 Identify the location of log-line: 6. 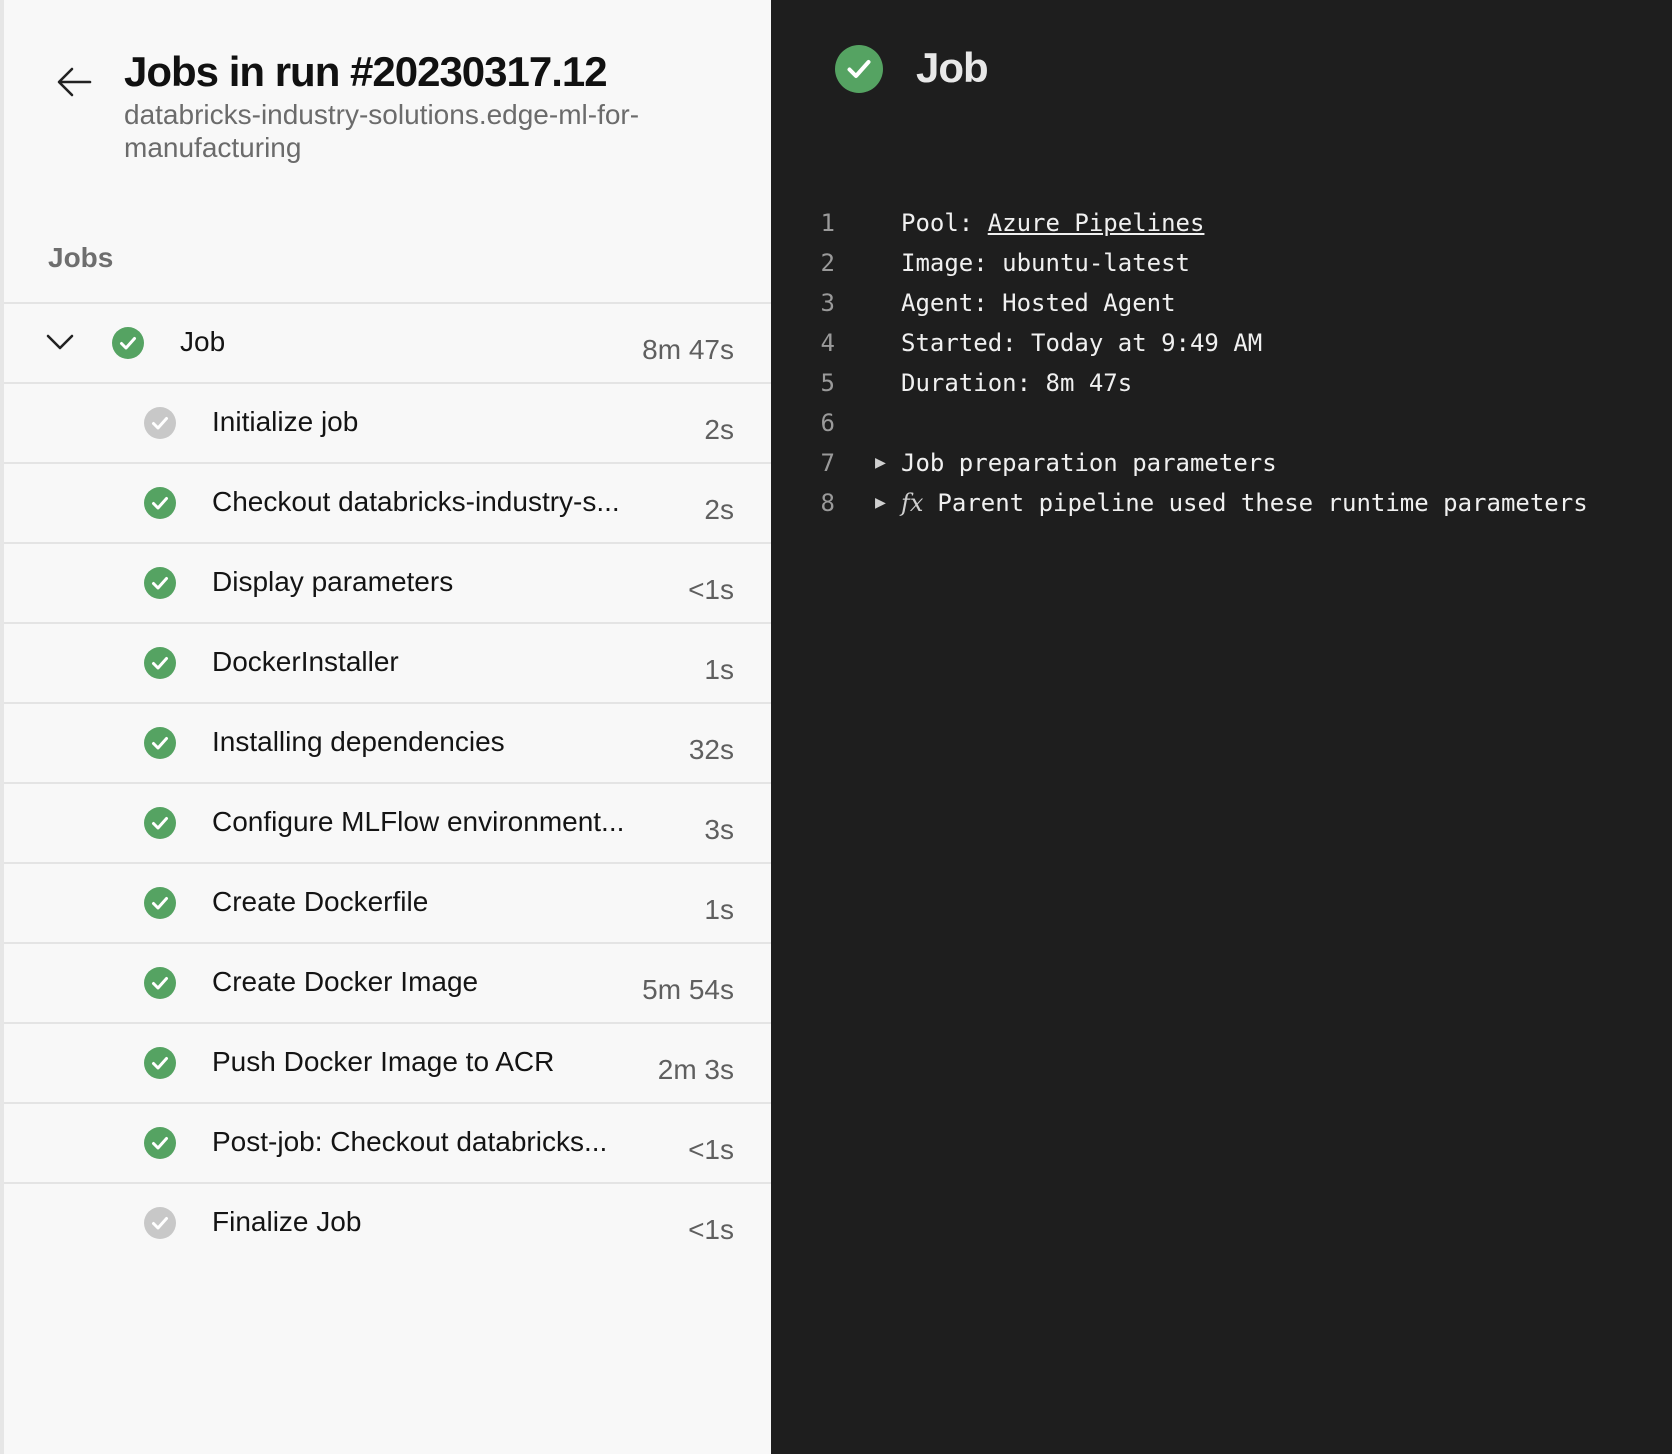
(1221, 423).